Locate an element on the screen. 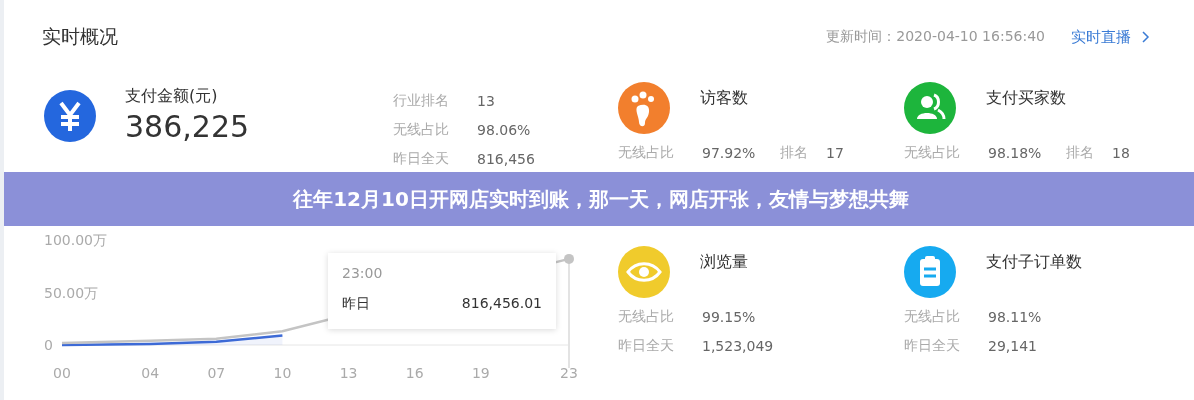  metric-name: 访客数 is located at coordinates (724, 98).